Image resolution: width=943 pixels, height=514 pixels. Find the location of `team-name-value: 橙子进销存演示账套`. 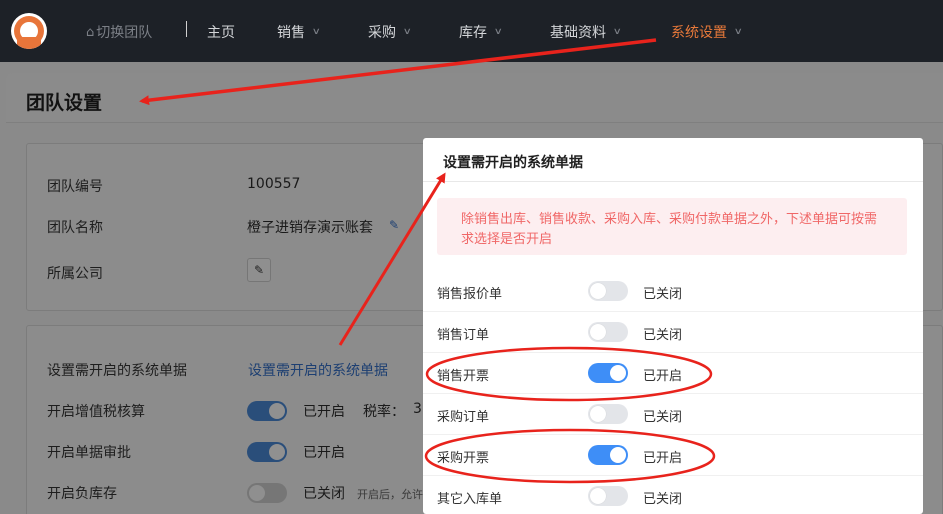

team-name-value: 橙子进销存演示账套 is located at coordinates (310, 228).